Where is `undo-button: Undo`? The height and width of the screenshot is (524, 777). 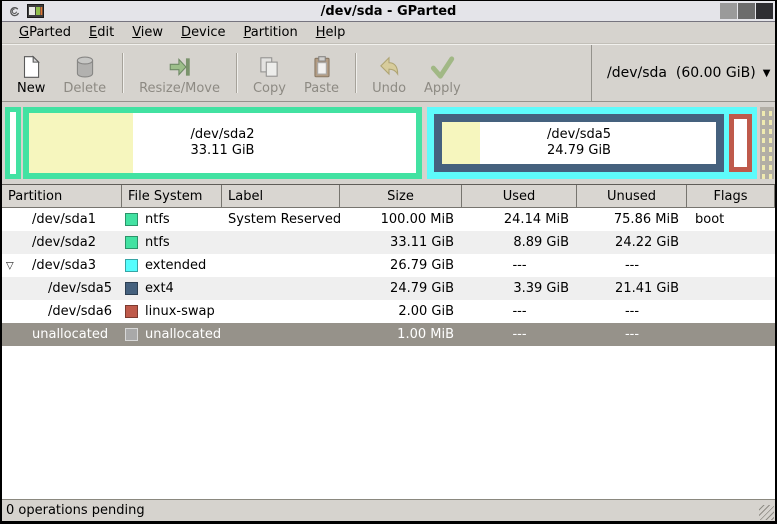
undo-button: Undo is located at coordinates (389, 73).